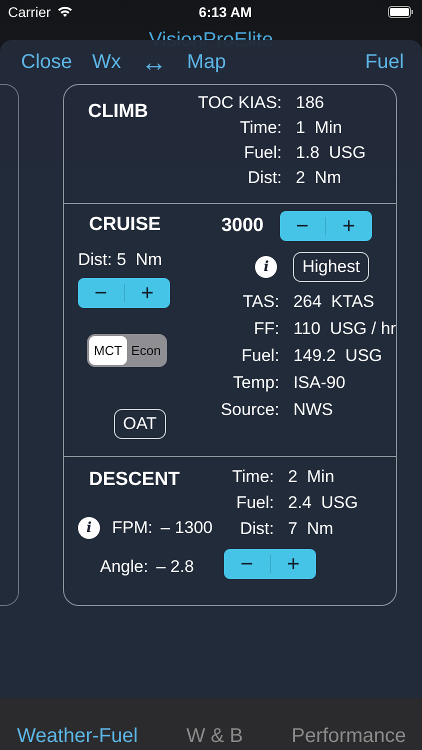 This screenshot has height=750, width=422. What do you see at coordinates (344, 329) in the screenshot?
I see `field-value: 110 USG / hr` at bounding box center [344, 329].